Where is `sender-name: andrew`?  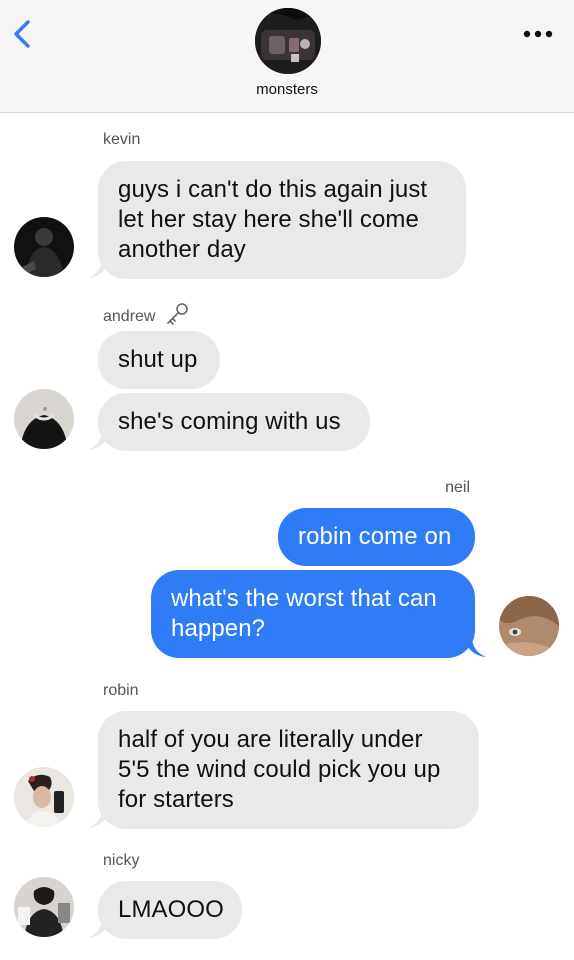 sender-name: andrew is located at coordinates (146, 314).